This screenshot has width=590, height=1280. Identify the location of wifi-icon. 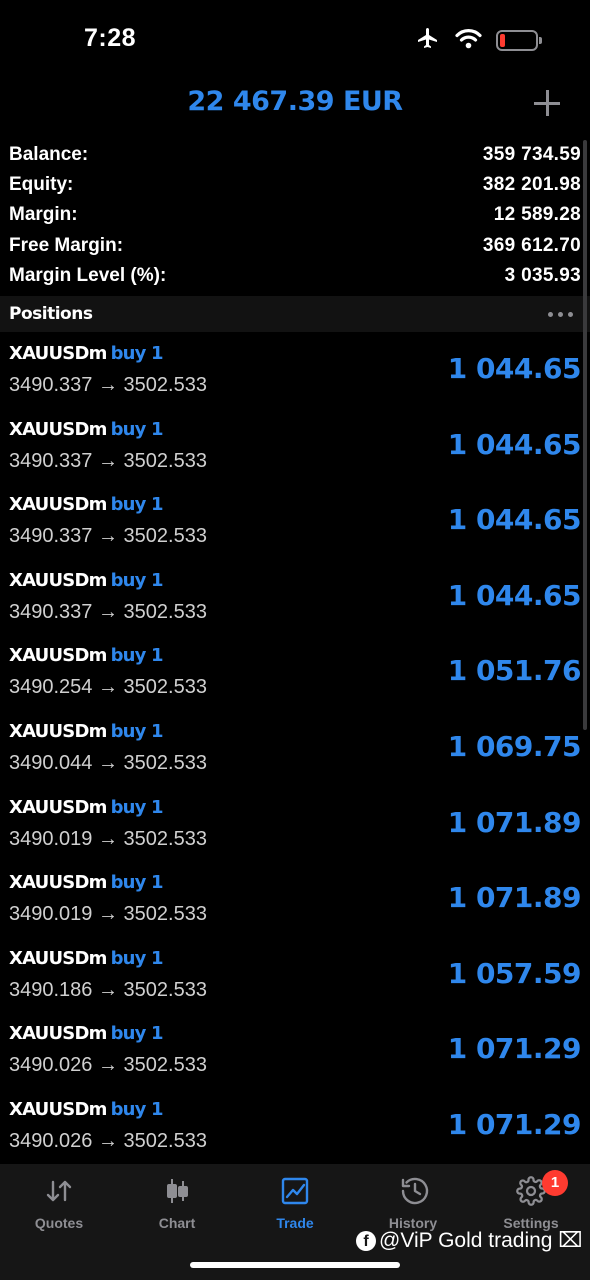
(468, 41).